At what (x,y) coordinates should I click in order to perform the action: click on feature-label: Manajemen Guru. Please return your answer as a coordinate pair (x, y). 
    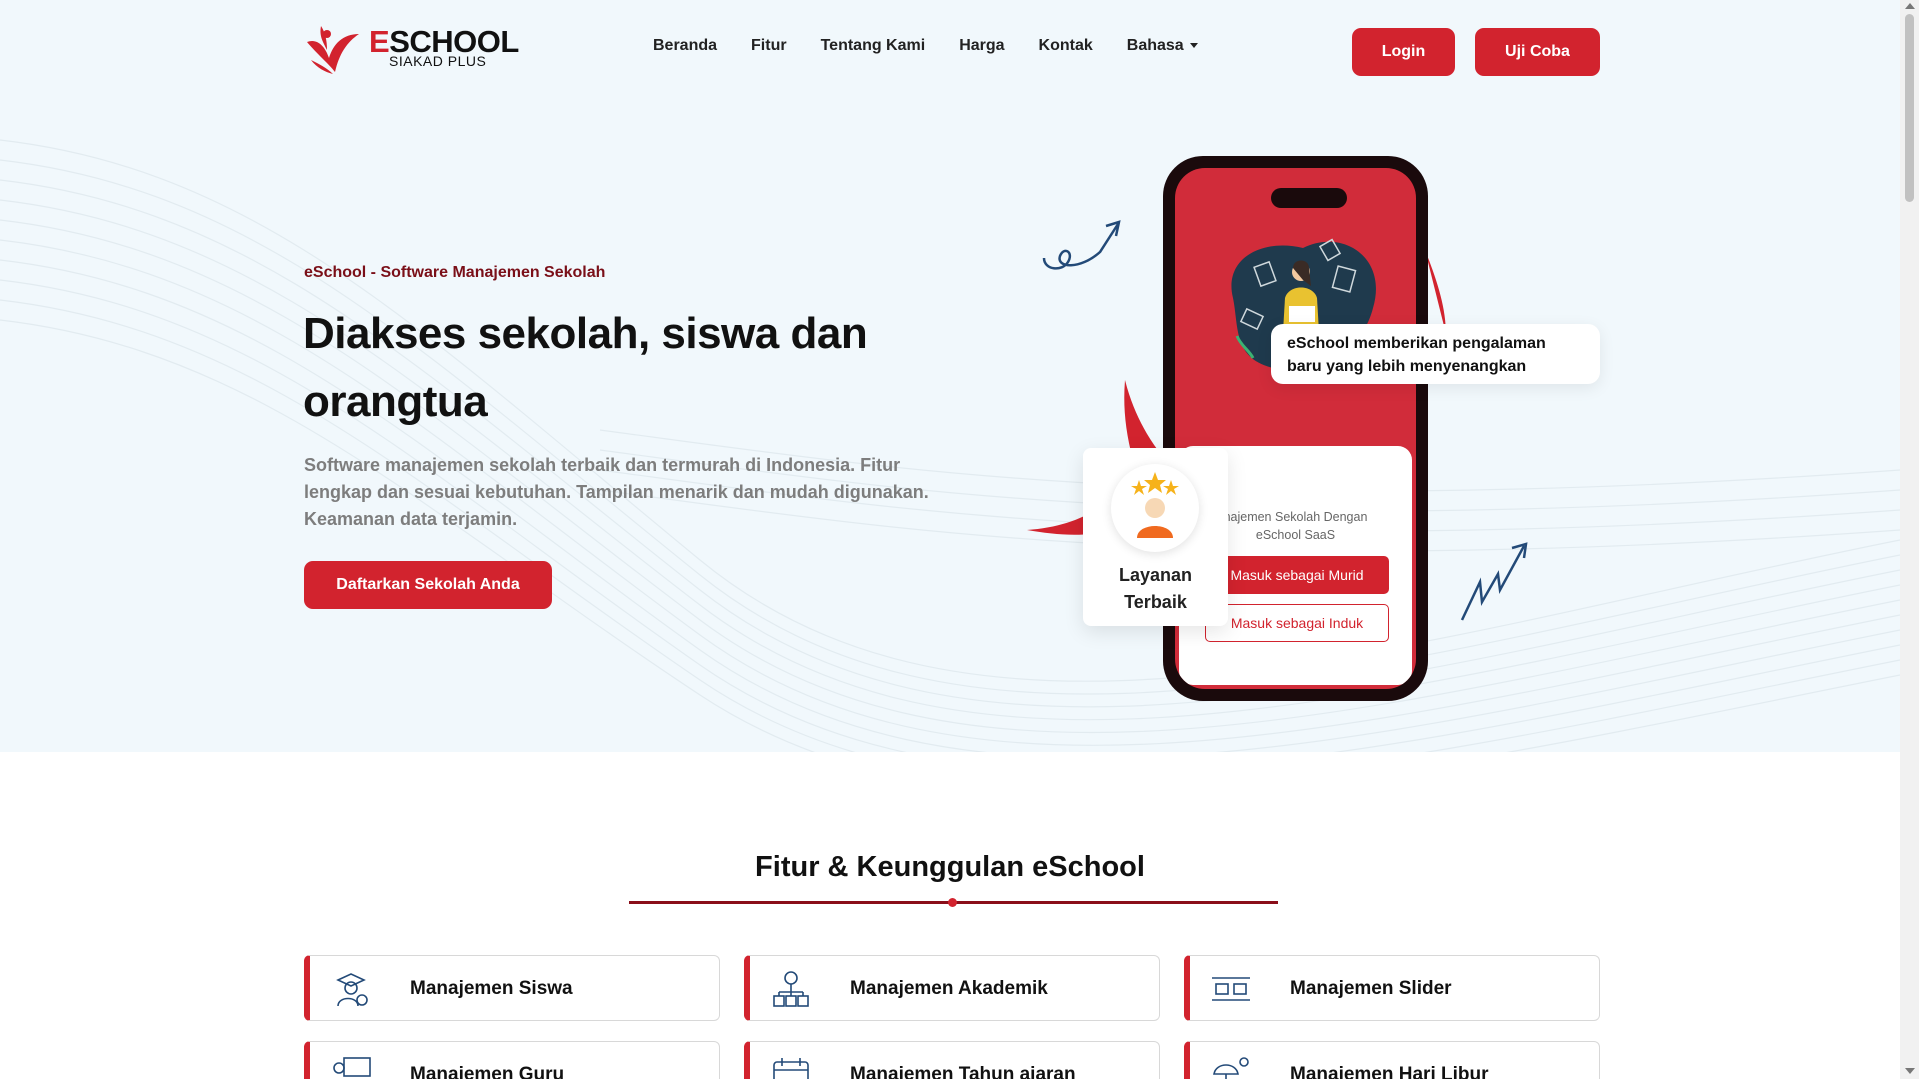
    Looking at the image, I should click on (487, 1071).